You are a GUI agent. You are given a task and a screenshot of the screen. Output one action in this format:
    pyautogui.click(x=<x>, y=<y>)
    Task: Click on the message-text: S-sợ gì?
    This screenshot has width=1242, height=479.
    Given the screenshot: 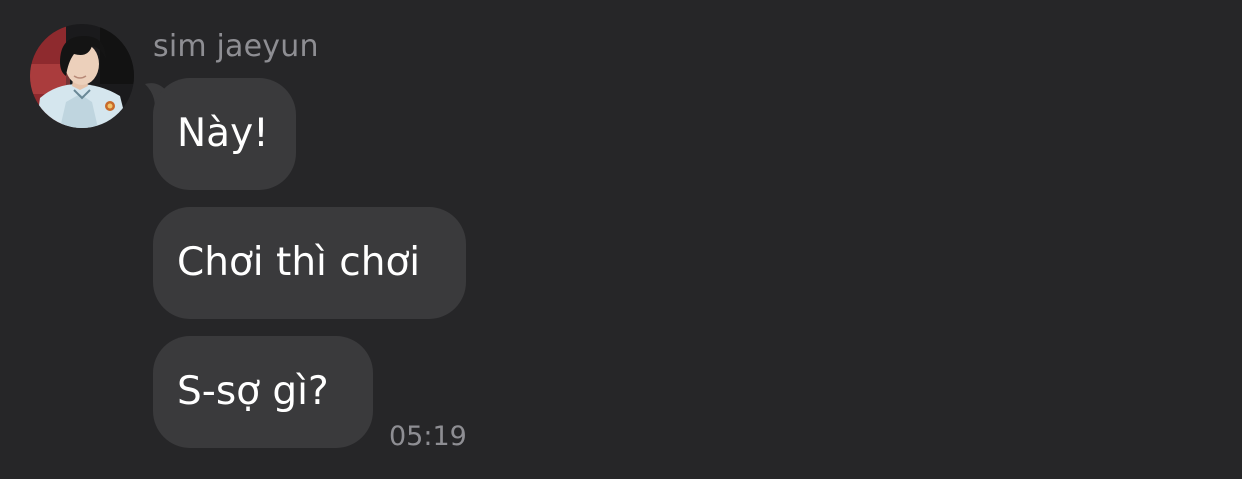 What is the action you would take?
    pyautogui.click(x=253, y=391)
    